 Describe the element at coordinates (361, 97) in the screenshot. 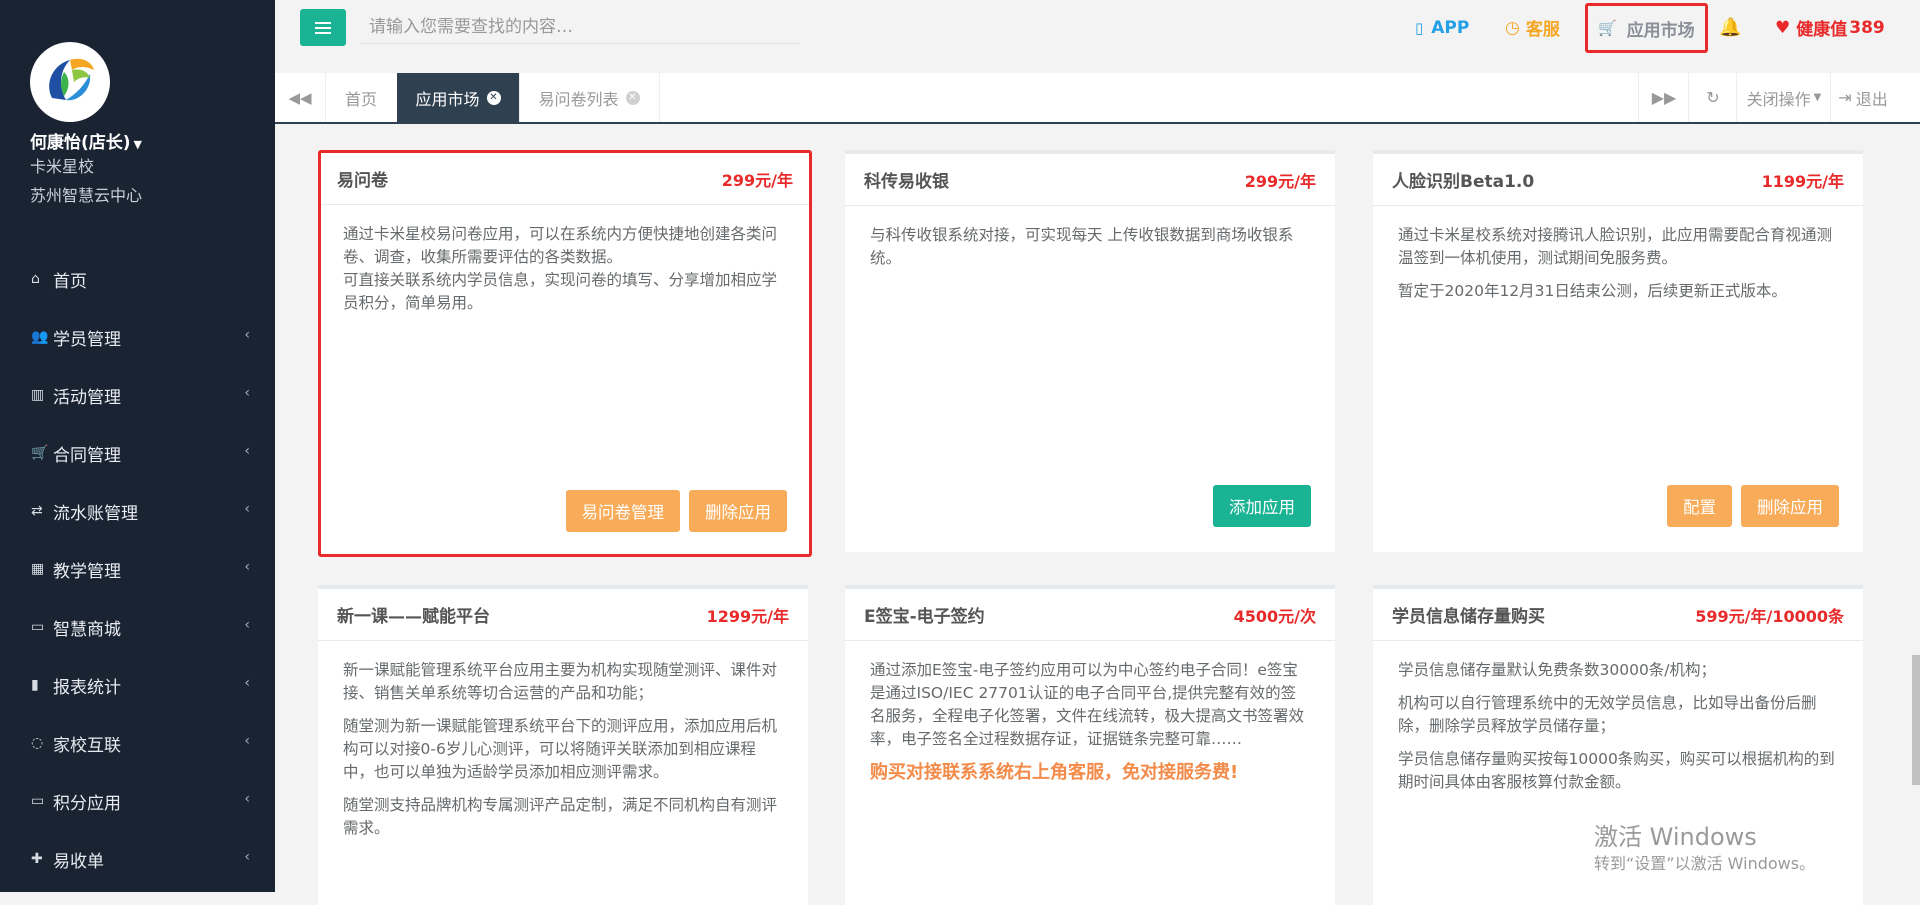

I see `tab-home: 首页` at that location.